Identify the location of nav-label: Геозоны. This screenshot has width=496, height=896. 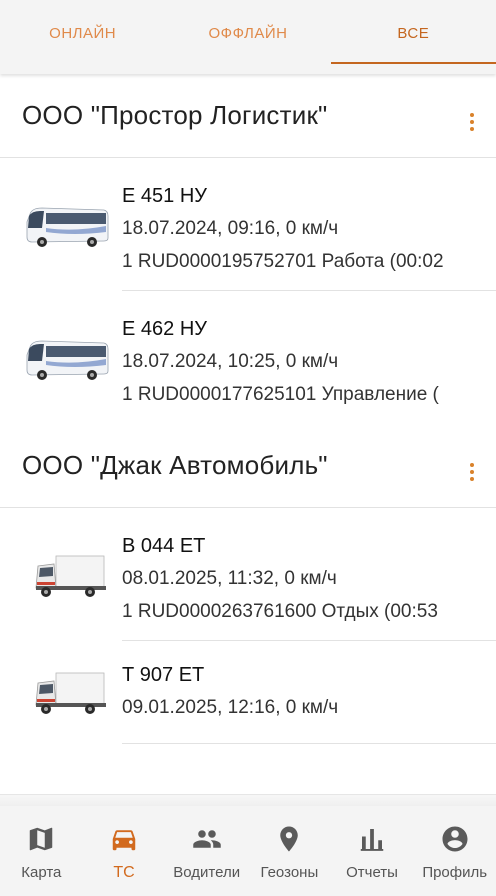
(289, 872).